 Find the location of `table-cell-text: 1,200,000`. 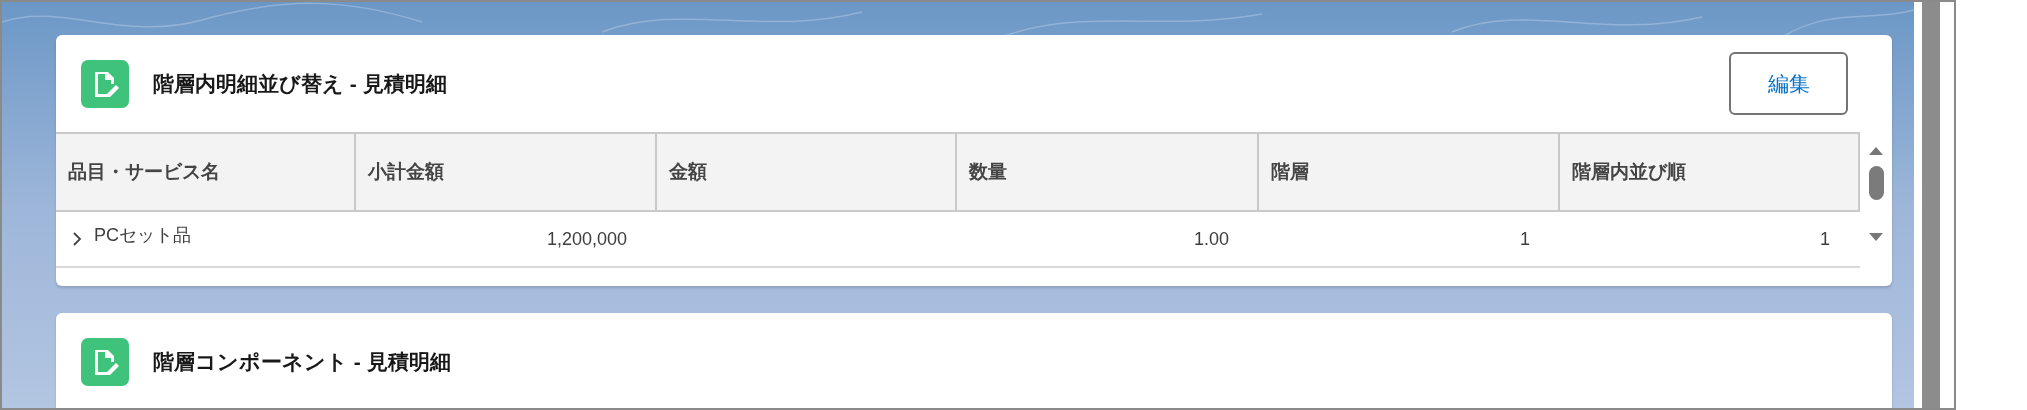

table-cell-text: 1,200,000 is located at coordinates (586, 239).